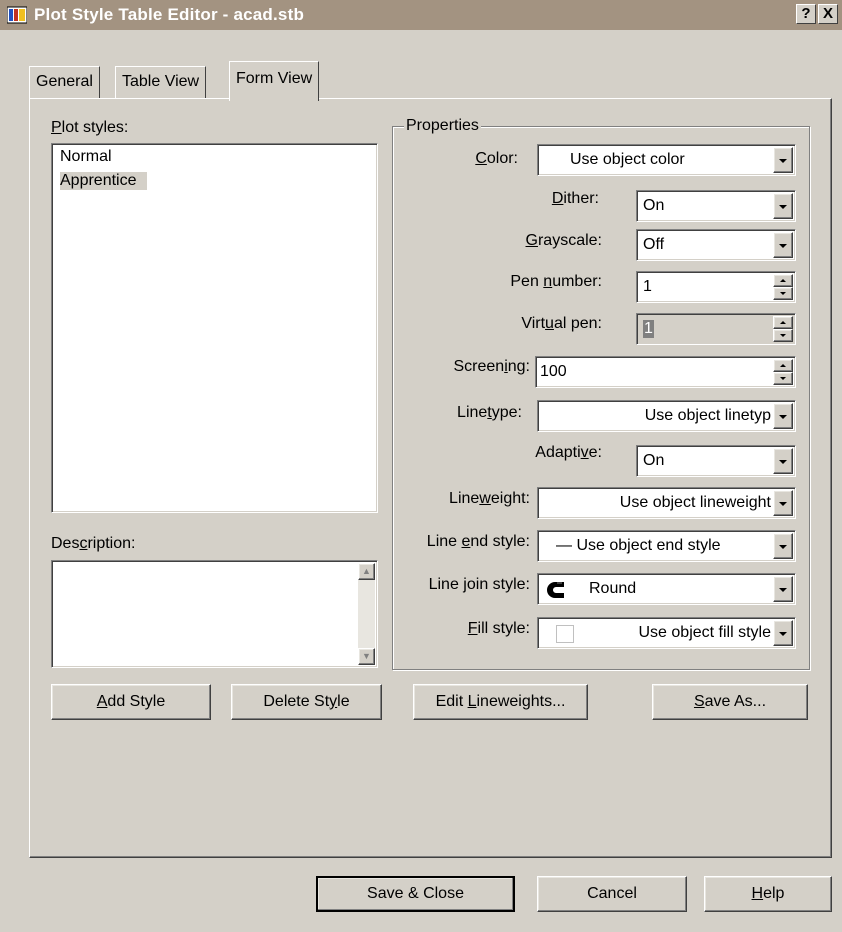  Describe the element at coordinates (415, 894) in the screenshot. I see `save-close-button: Save & Close` at that location.